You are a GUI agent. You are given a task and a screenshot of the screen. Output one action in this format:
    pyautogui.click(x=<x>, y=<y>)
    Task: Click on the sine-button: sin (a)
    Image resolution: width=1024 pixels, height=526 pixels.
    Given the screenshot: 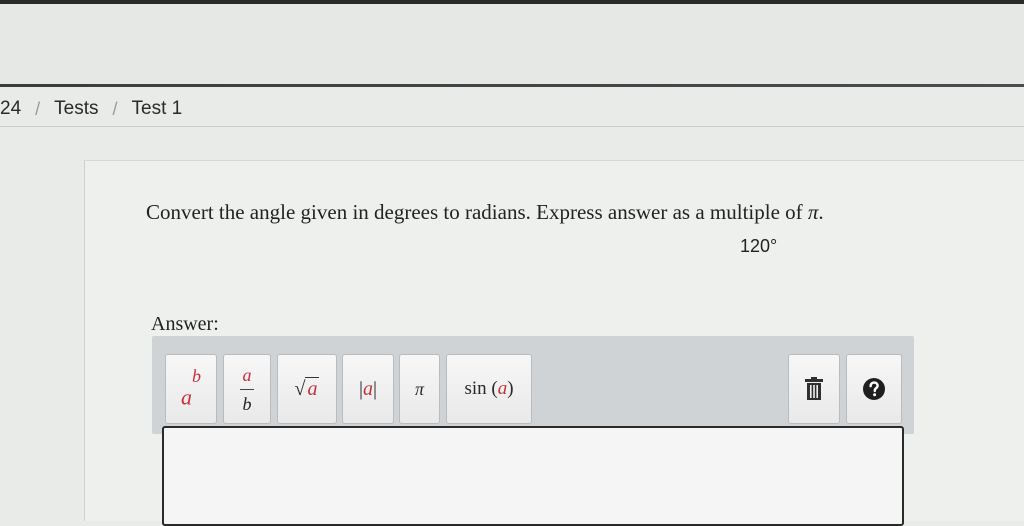 What is the action you would take?
    pyautogui.click(x=489, y=389)
    